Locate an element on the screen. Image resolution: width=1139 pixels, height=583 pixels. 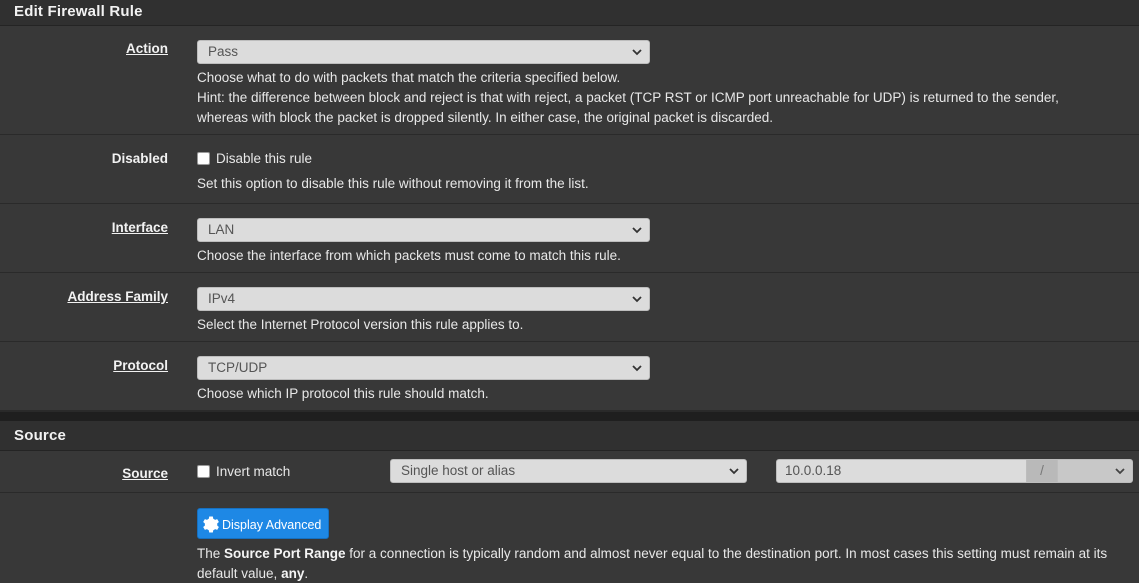
source-type-value: Single host or alias is located at coordinates (458, 470).